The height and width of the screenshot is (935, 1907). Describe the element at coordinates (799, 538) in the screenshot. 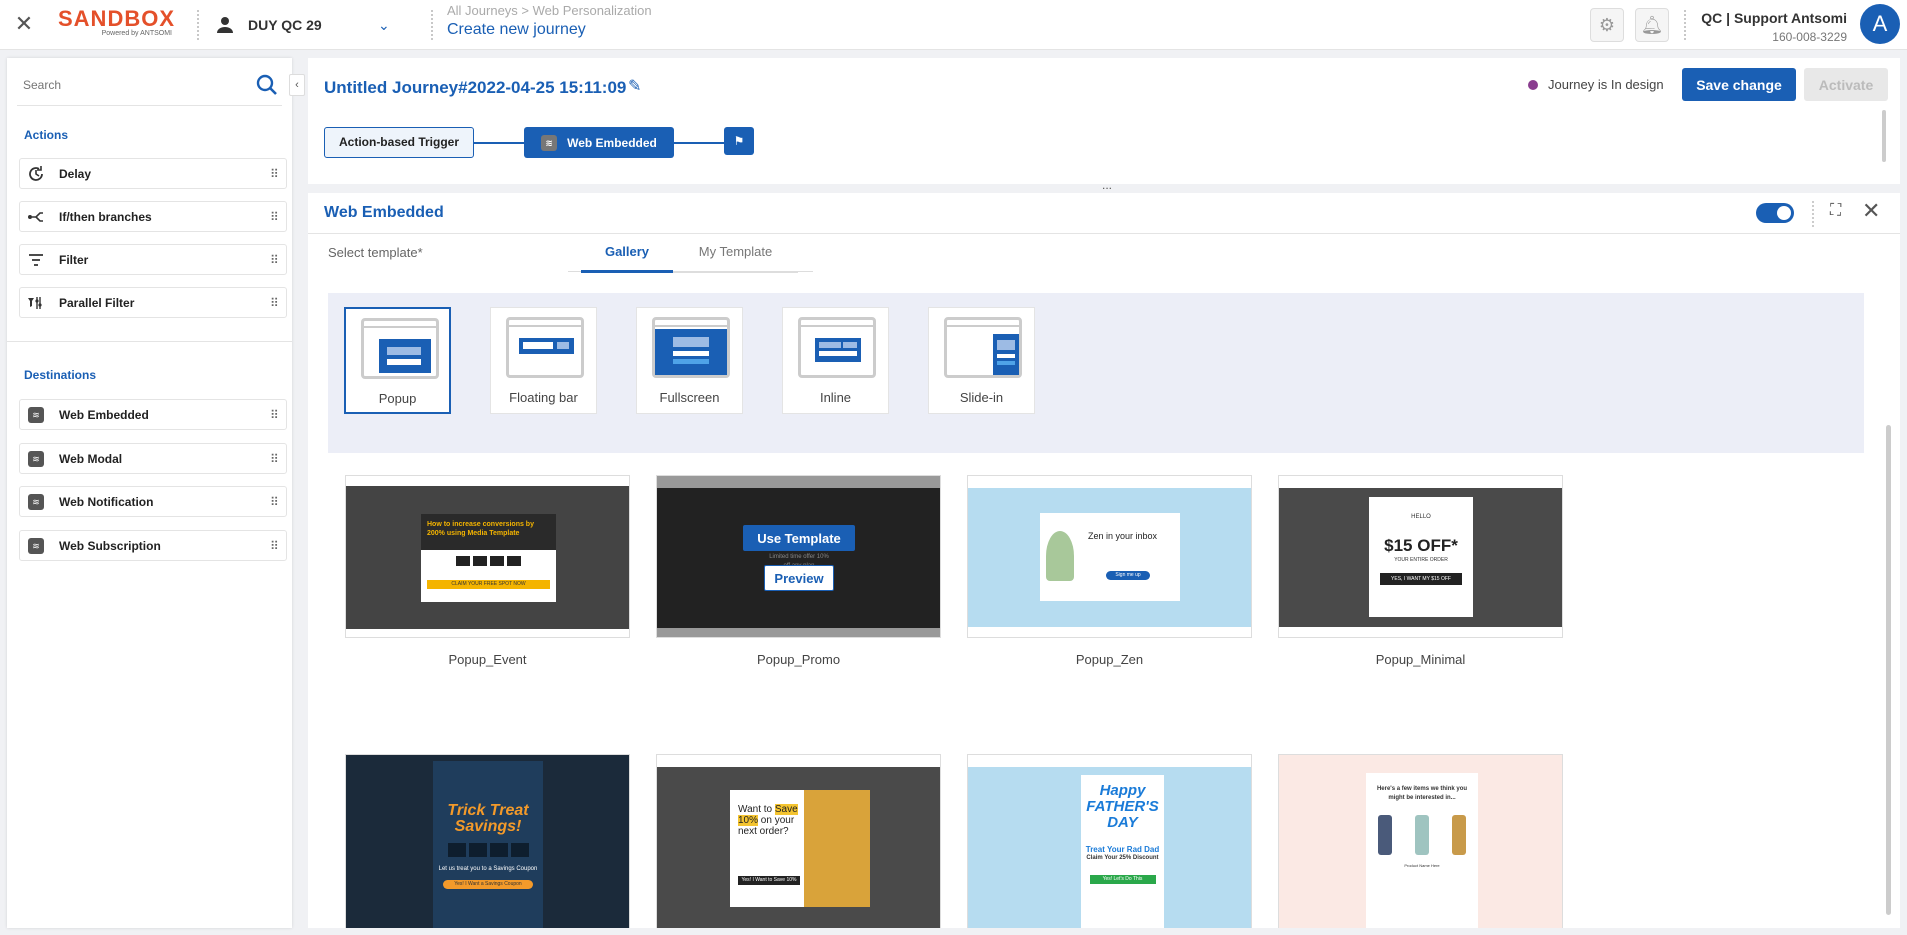

I see `use-template-button: Use Template` at that location.